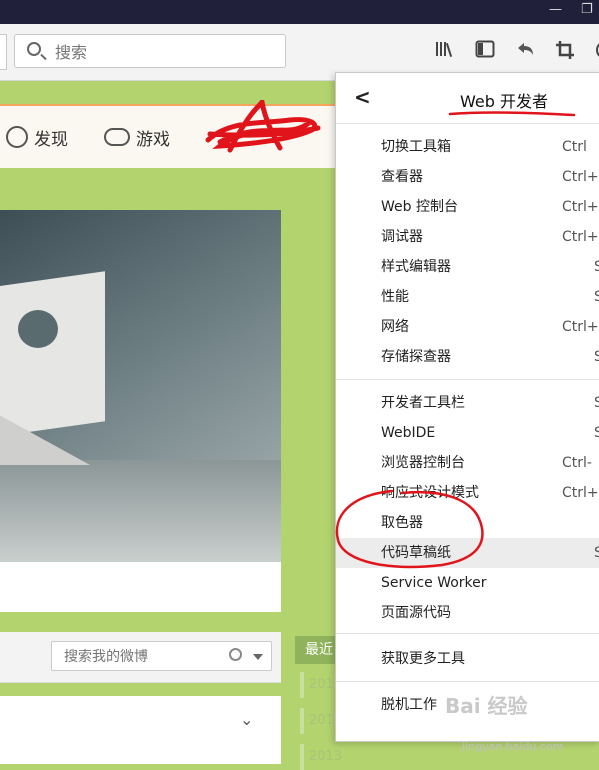  I want to click on nav-item-label: 发现, so click(51, 139).